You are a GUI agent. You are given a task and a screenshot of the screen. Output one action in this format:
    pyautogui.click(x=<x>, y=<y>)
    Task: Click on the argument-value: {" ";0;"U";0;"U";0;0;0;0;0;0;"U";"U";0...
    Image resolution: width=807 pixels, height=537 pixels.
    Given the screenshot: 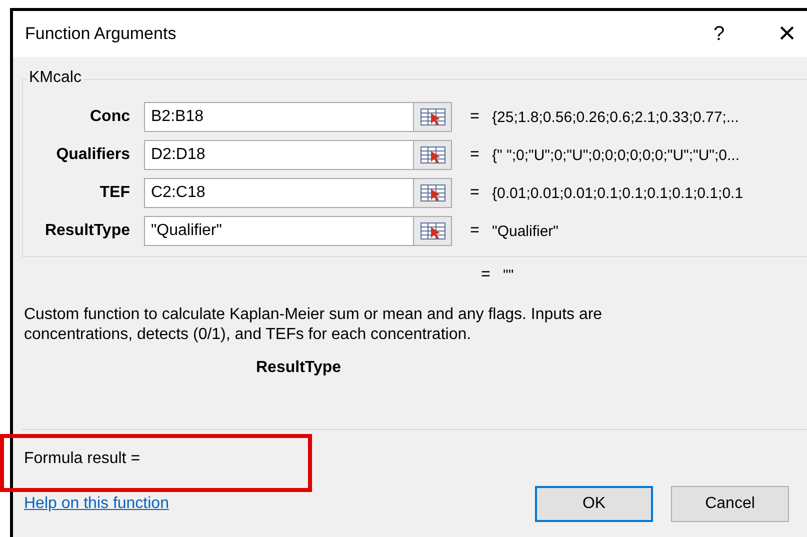 What is the action you would take?
    pyautogui.click(x=616, y=155)
    